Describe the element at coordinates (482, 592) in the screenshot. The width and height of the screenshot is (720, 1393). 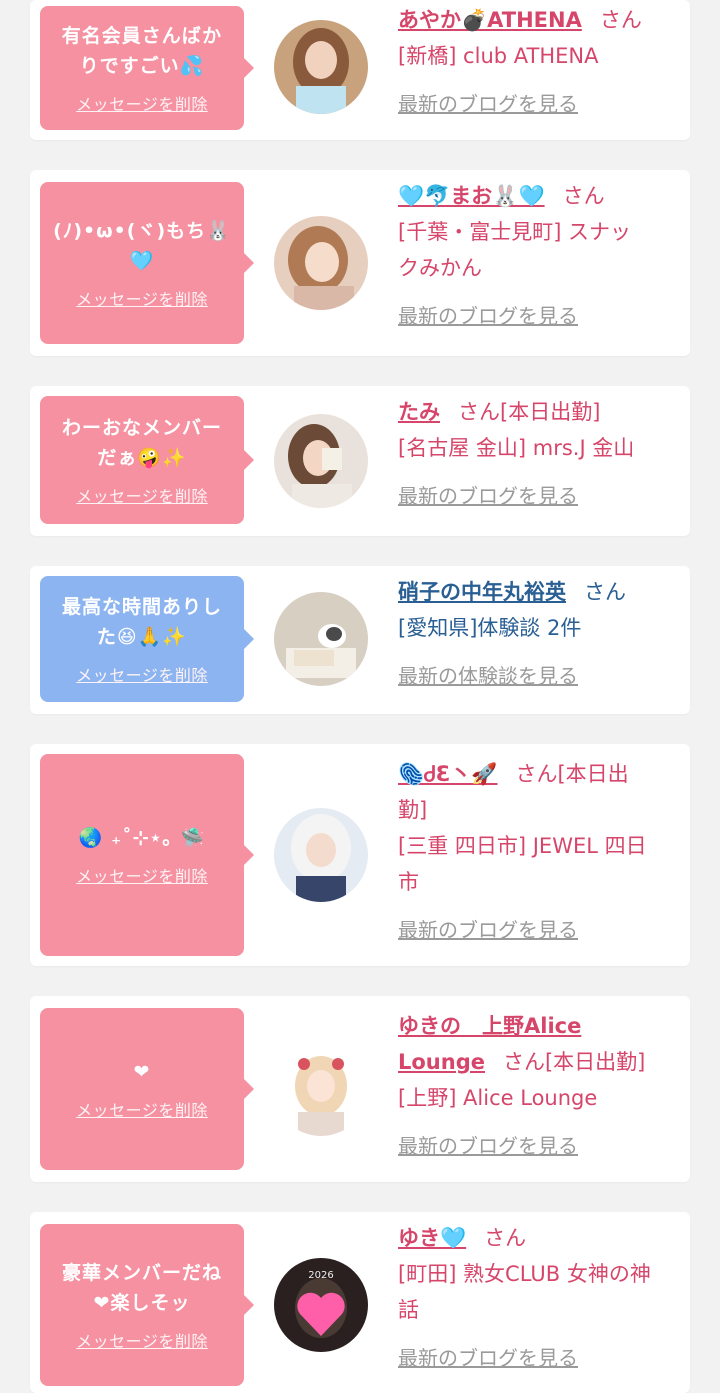
I see `member-name-link: 硝子の中年丸裕英` at that location.